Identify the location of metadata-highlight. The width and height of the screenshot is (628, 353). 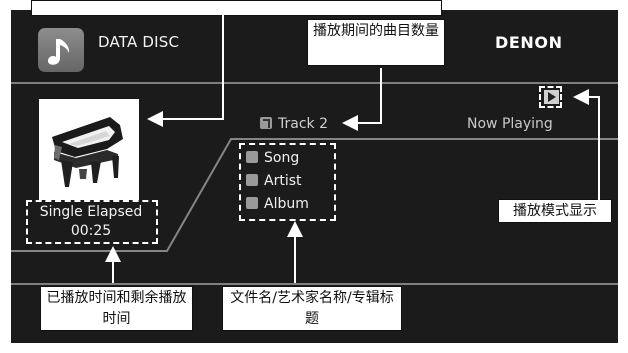
(287, 182).